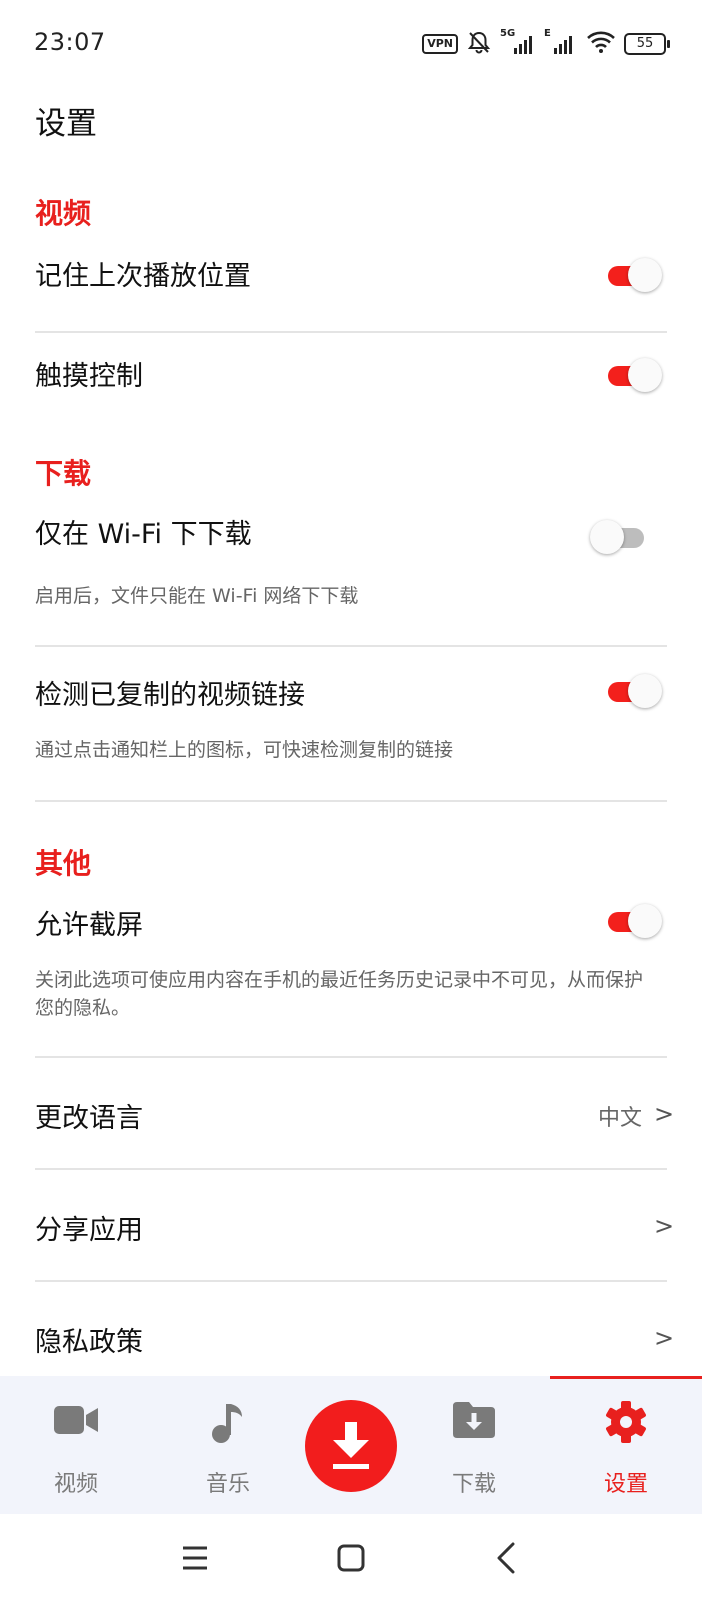 Image resolution: width=702 pixels, height=1600 pixels. I want to click on current-language-value: 中文, so click(620, 1118).